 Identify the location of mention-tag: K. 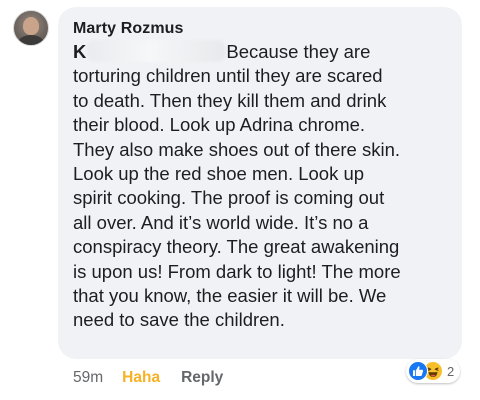
(79, 51).